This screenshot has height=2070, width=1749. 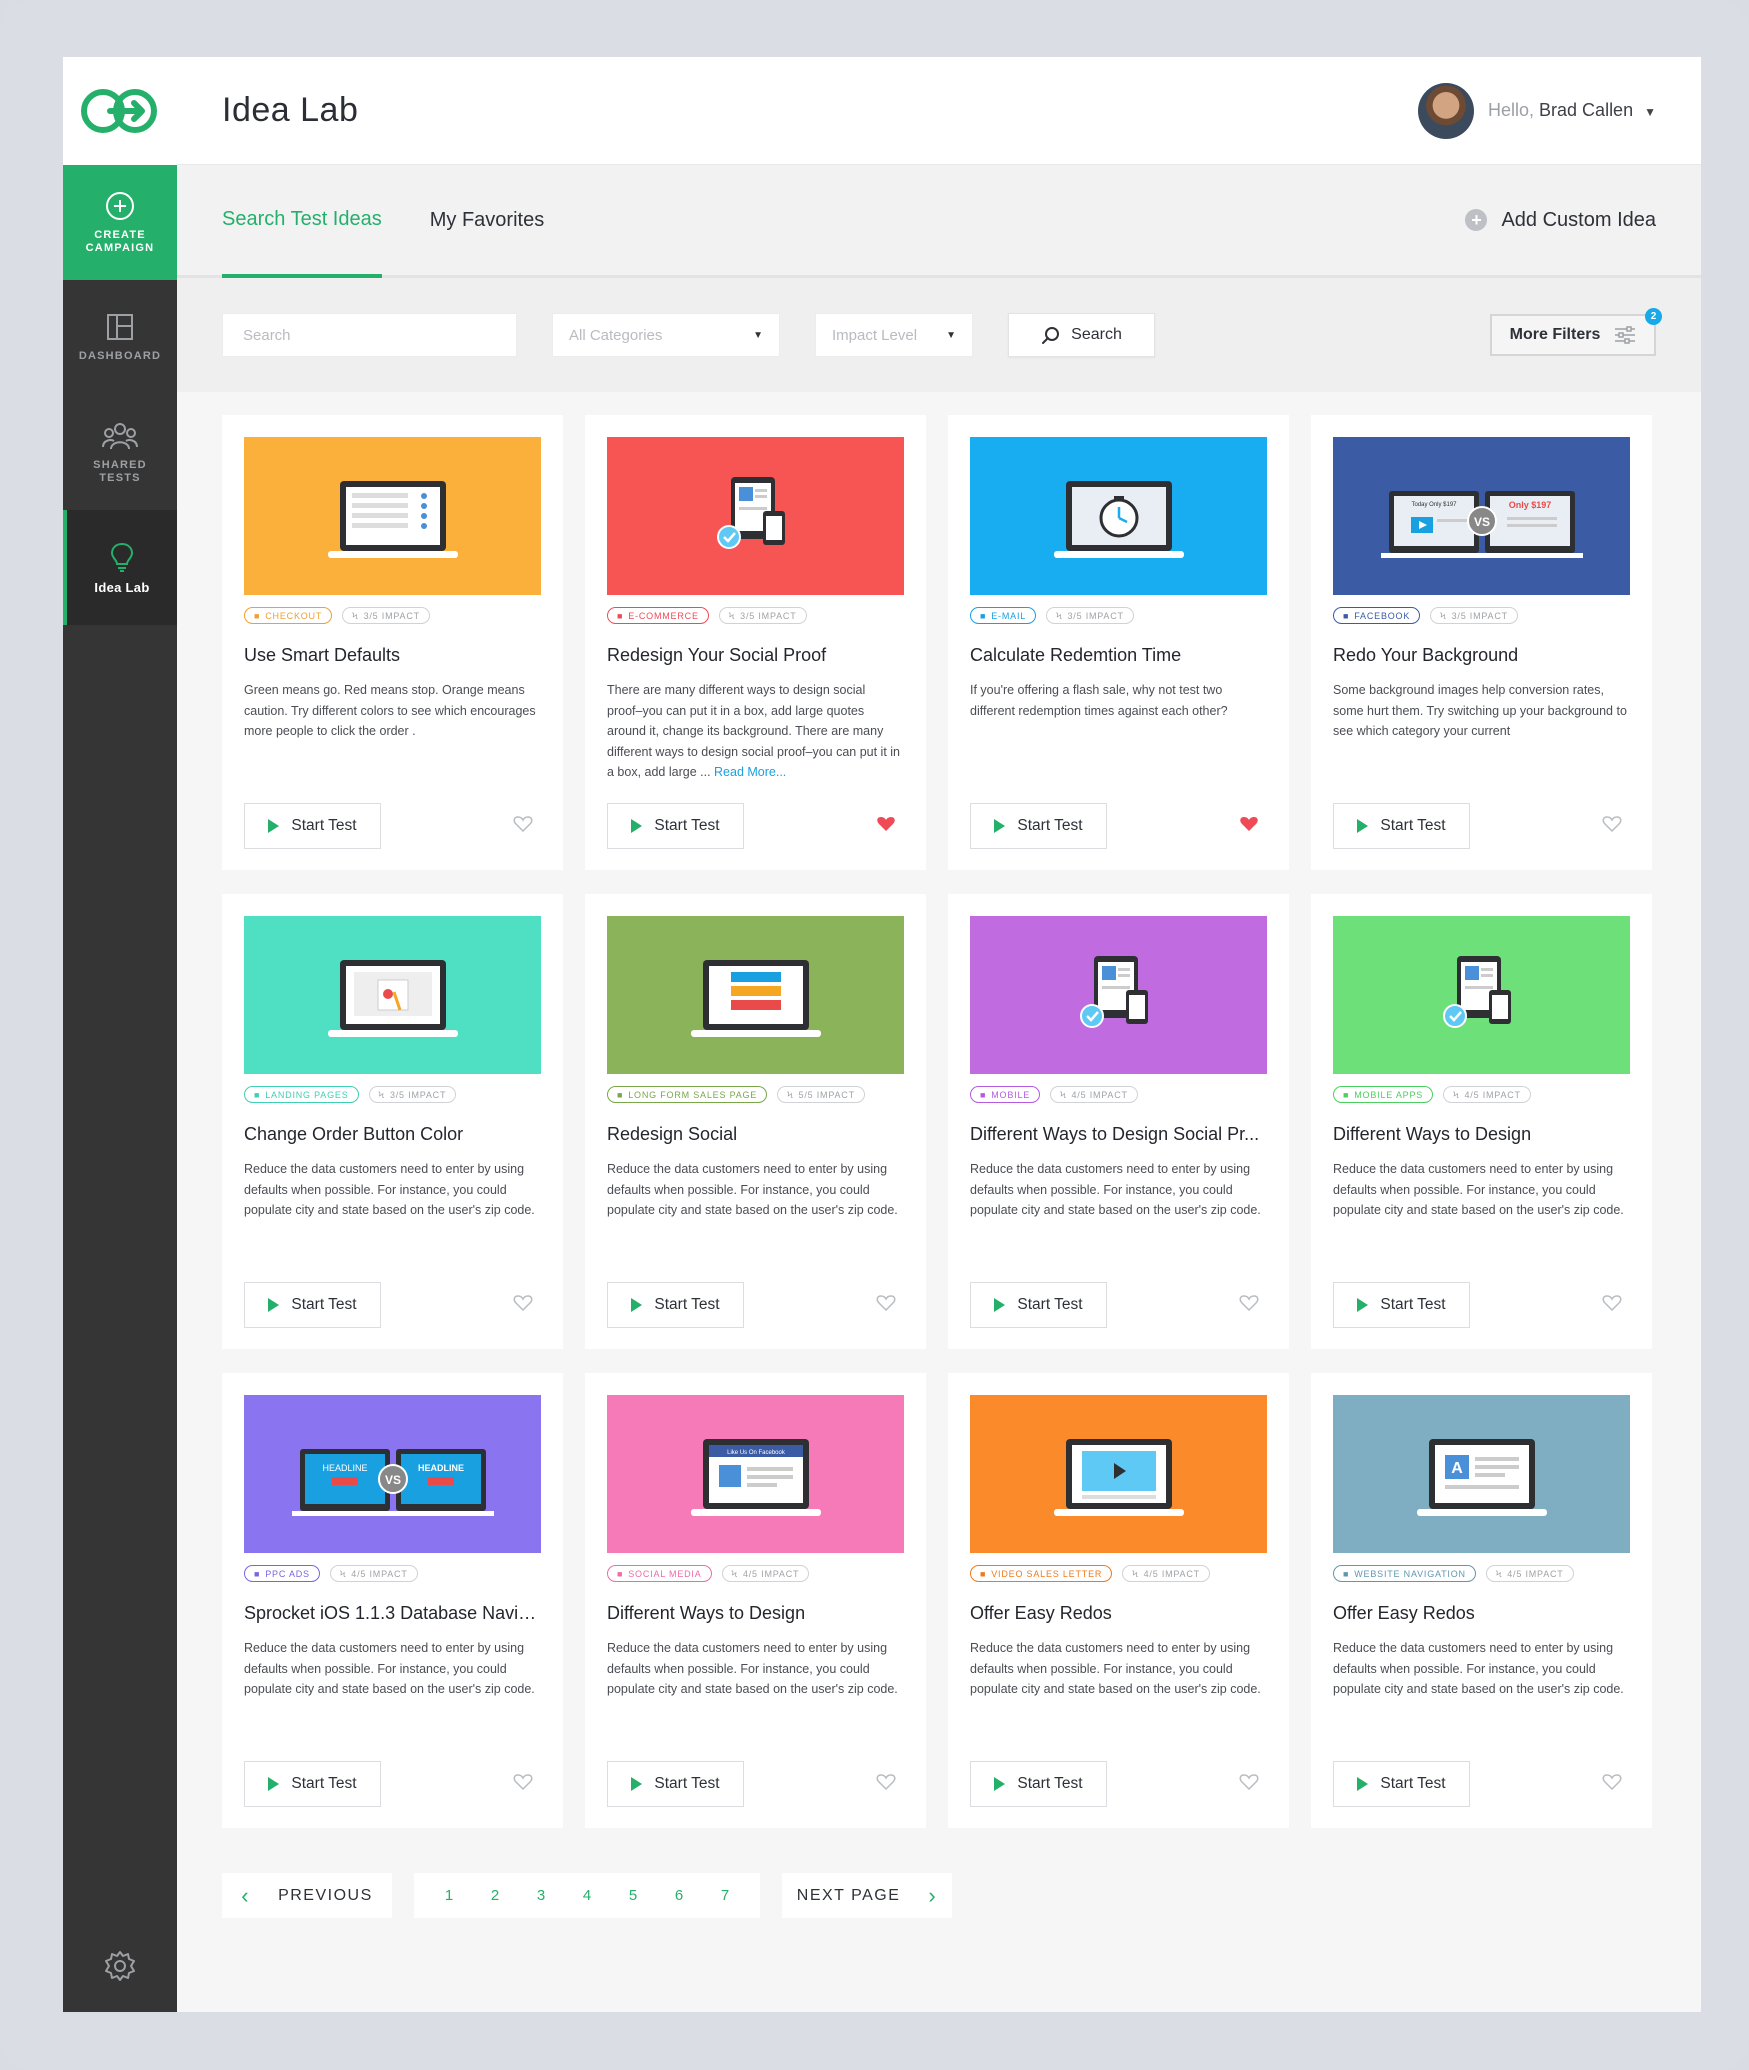 I want to click on card-title: Change Order Button Color, so click(x=392, y=1134).